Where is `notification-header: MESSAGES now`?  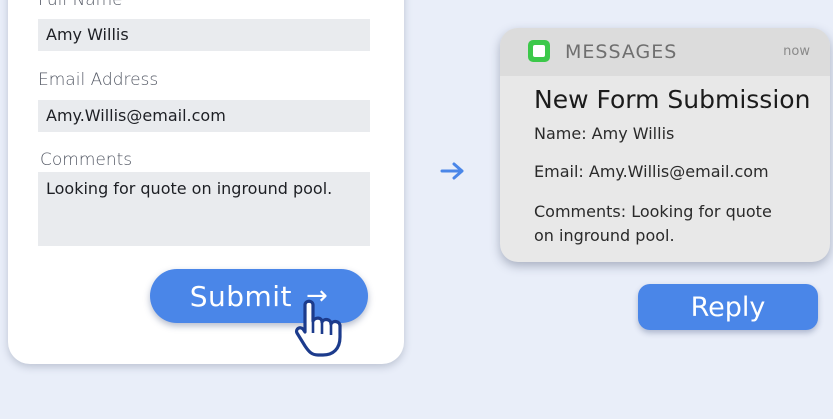 notification-header: MESSAGES now is located at coordinates (665, 52).